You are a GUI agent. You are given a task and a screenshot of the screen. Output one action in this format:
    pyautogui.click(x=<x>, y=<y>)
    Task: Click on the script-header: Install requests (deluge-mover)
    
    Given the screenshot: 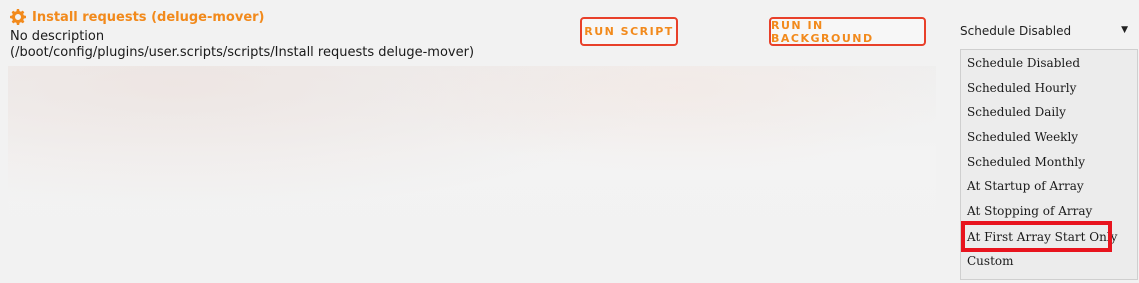 What is the action you would take?
    pyautogui.click(x=137, y=17)
    